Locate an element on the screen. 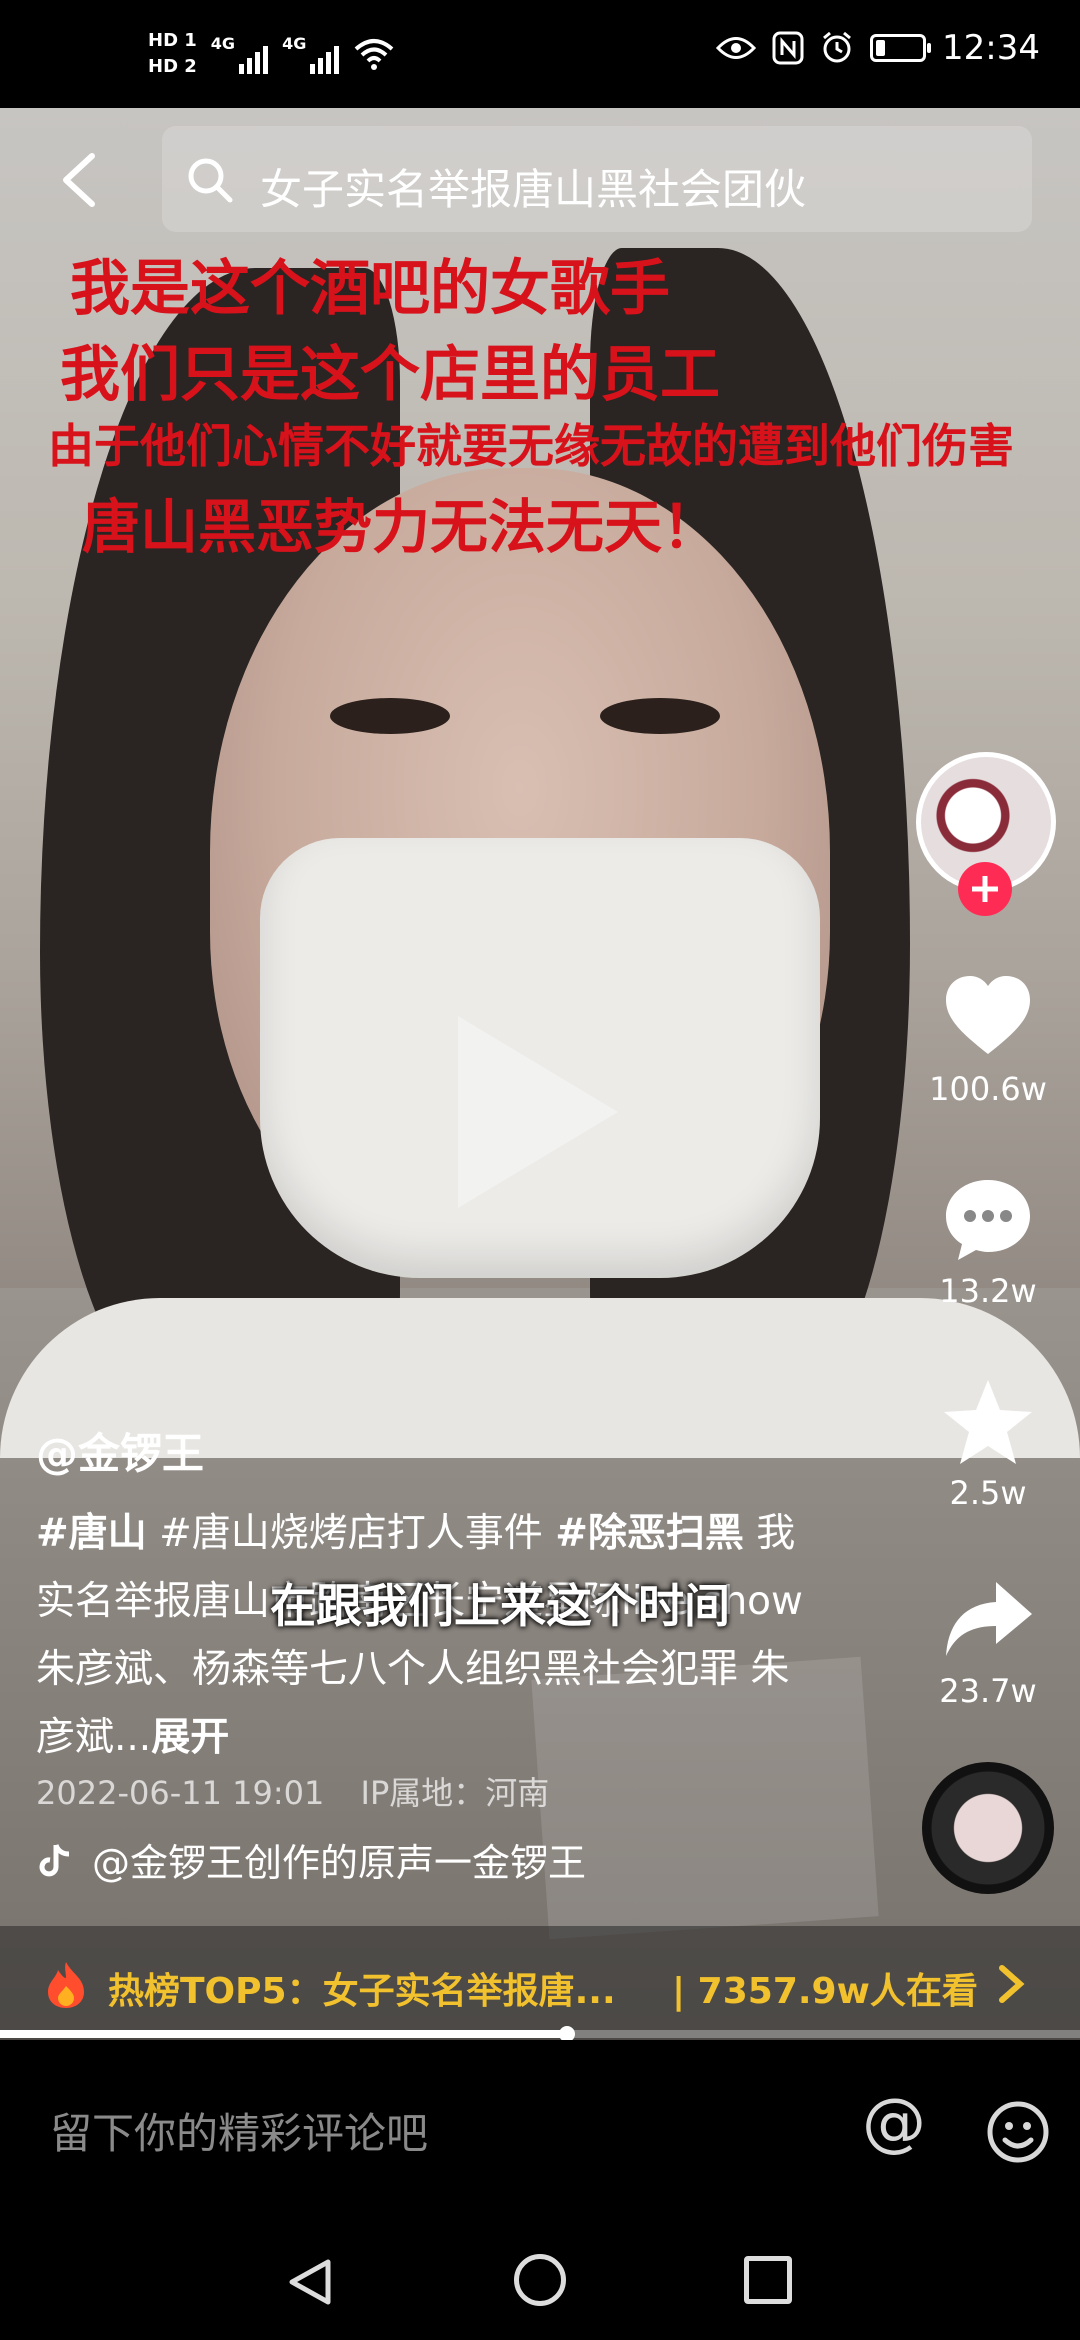  video-eye-left is located at coordinates (390, 716).